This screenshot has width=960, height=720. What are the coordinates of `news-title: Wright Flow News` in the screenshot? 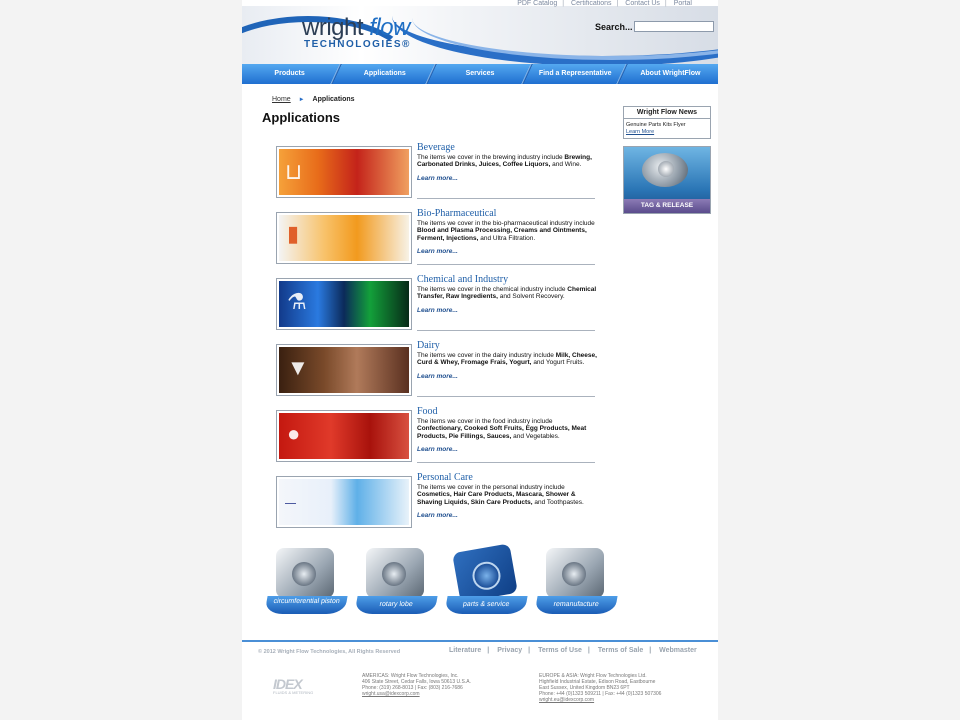 It's located at (667, 113).